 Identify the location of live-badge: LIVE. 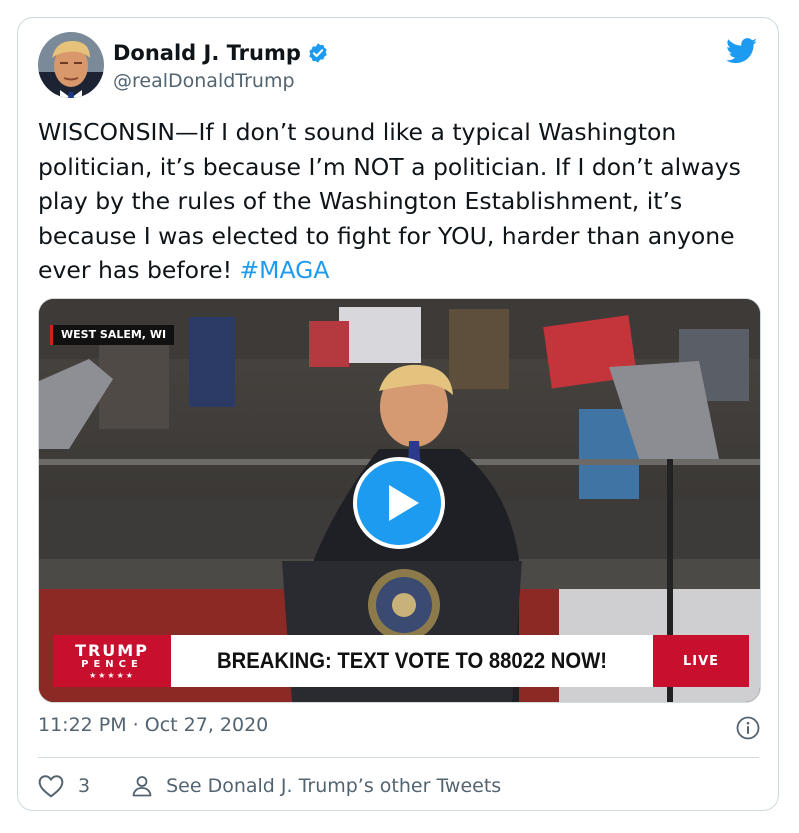
(701, 661).